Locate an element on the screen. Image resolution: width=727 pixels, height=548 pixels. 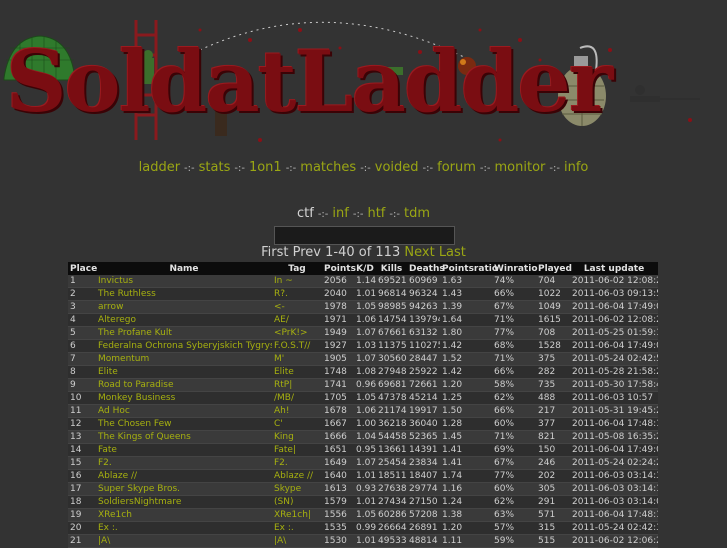
cell-pointsratio: 1.25 is located at coordinates (466, 398).